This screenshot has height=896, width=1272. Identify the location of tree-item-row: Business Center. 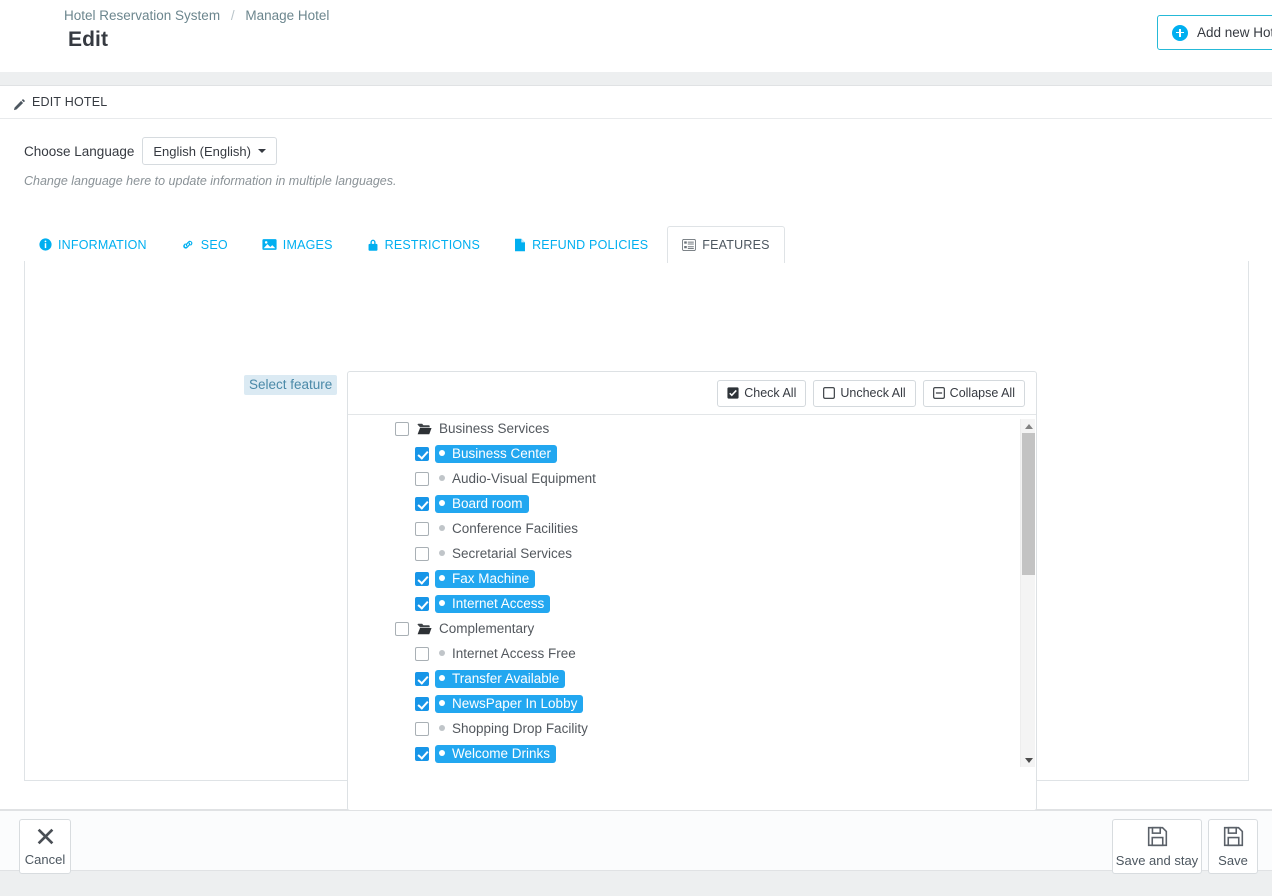
(692, 453).